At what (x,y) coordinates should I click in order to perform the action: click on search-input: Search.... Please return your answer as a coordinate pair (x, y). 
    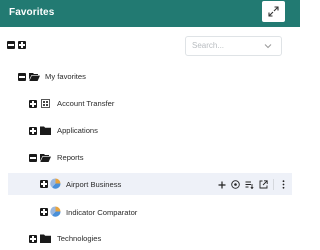
    Looking at the image, I should click on (233, 46).